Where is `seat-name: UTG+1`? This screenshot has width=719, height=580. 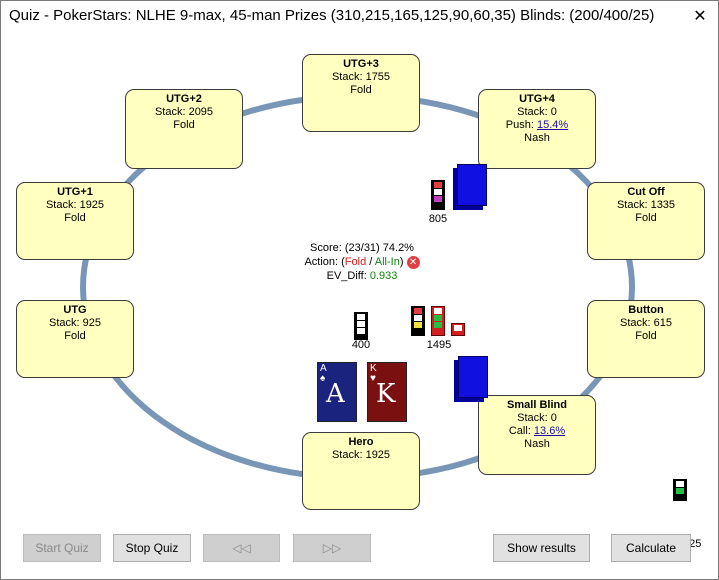
seat-name: UTG+1 is located at coordinates (75, 192).